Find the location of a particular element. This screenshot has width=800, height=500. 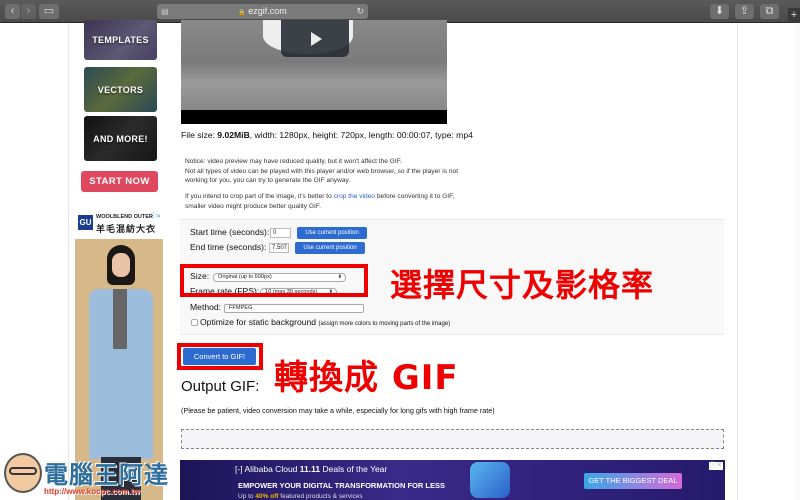

ad-tagline: WOOLBLEND OUTER is located at coordinates (124, 217).